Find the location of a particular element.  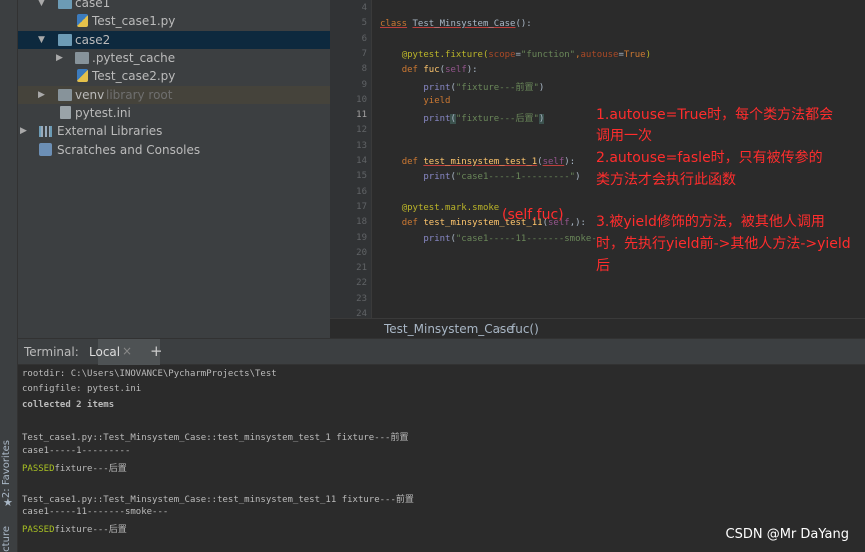

line-number: 17 is located at coordinates (361, 206).